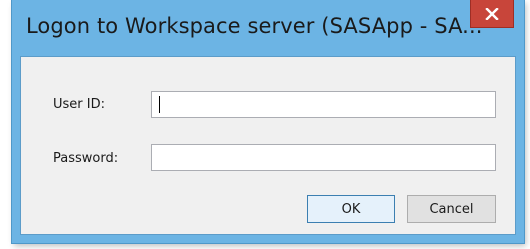 This screenshot has width=530, height=249. I want to click on close-button, so click(492, 14).